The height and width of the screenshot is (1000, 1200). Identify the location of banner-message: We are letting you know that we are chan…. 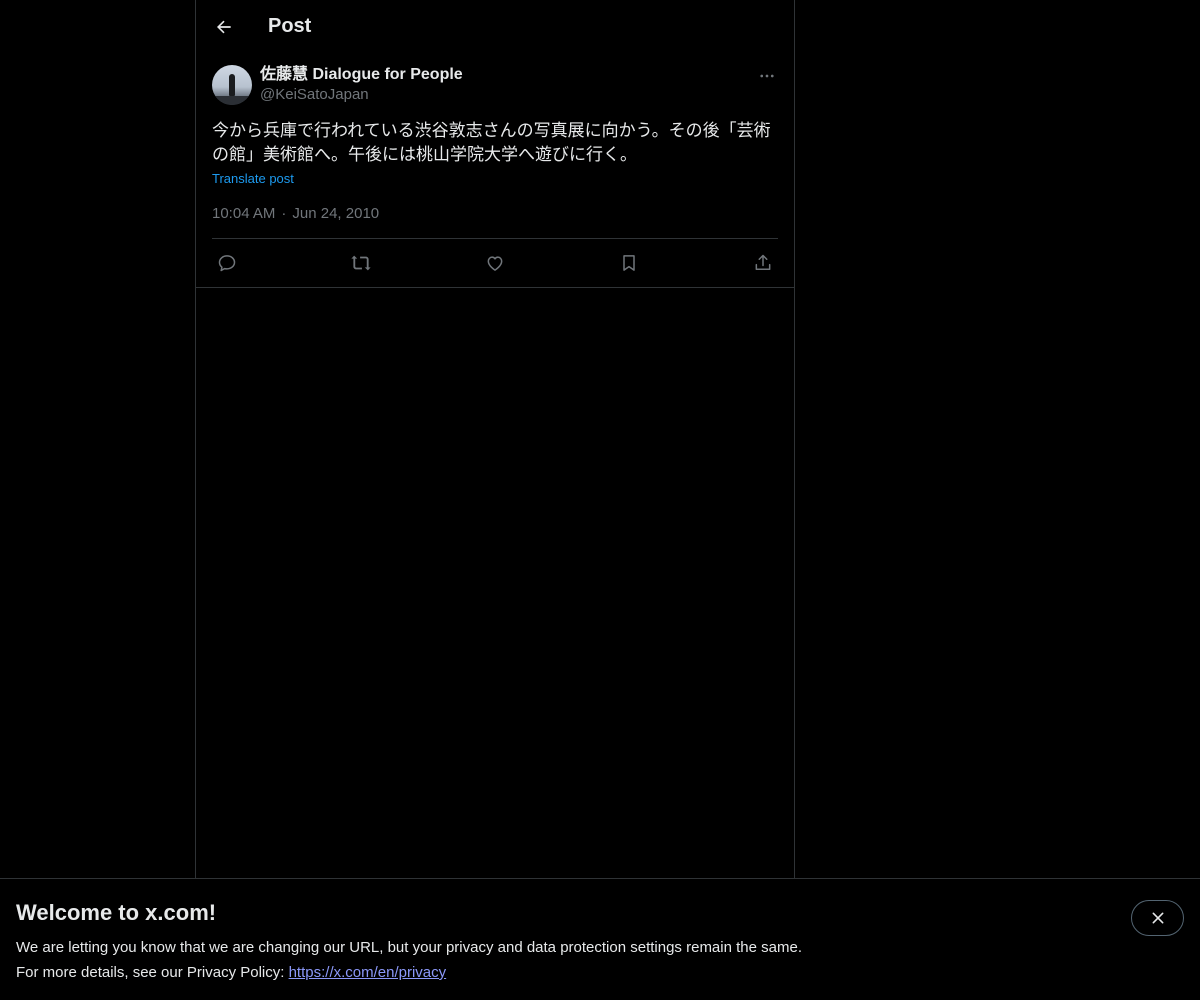
(409, 947).